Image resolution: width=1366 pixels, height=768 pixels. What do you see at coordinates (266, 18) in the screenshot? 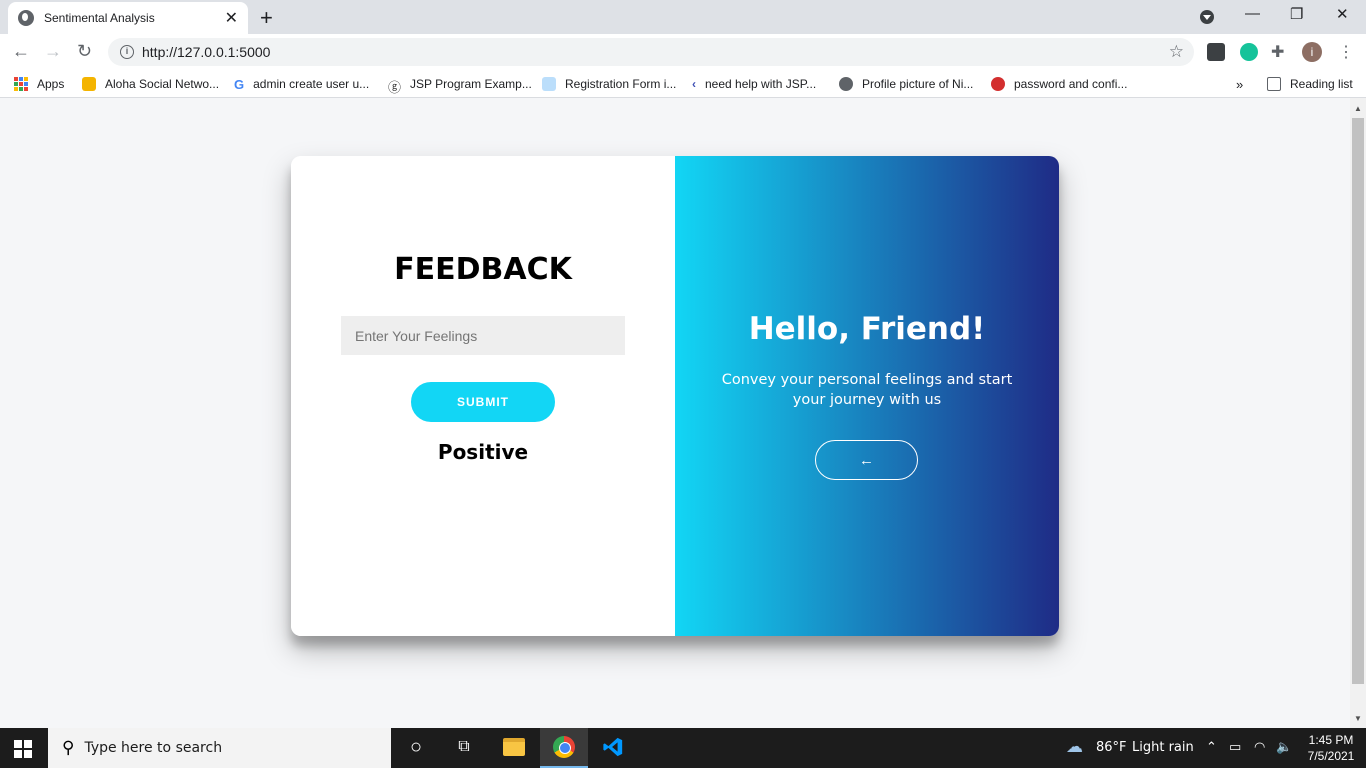
I see `new-tab-button: +` at bounding box center [266, 18].